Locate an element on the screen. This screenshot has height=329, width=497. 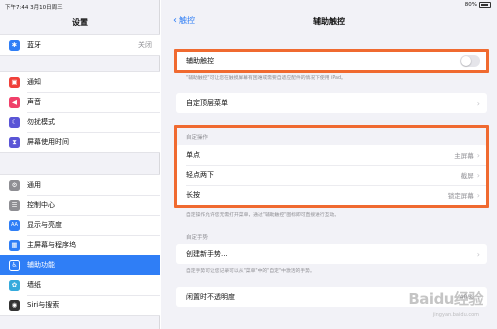
watermark-url: jingyan.baidu.com is located at coordinates (455, 315).